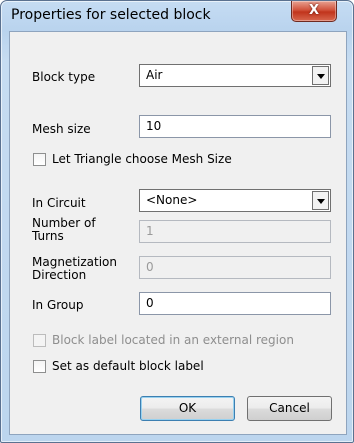  What do you see at coordinates (59, 203) in the screenshot?
I see `in-circuit-label: In Circuit` at bounding box center [59, 203].